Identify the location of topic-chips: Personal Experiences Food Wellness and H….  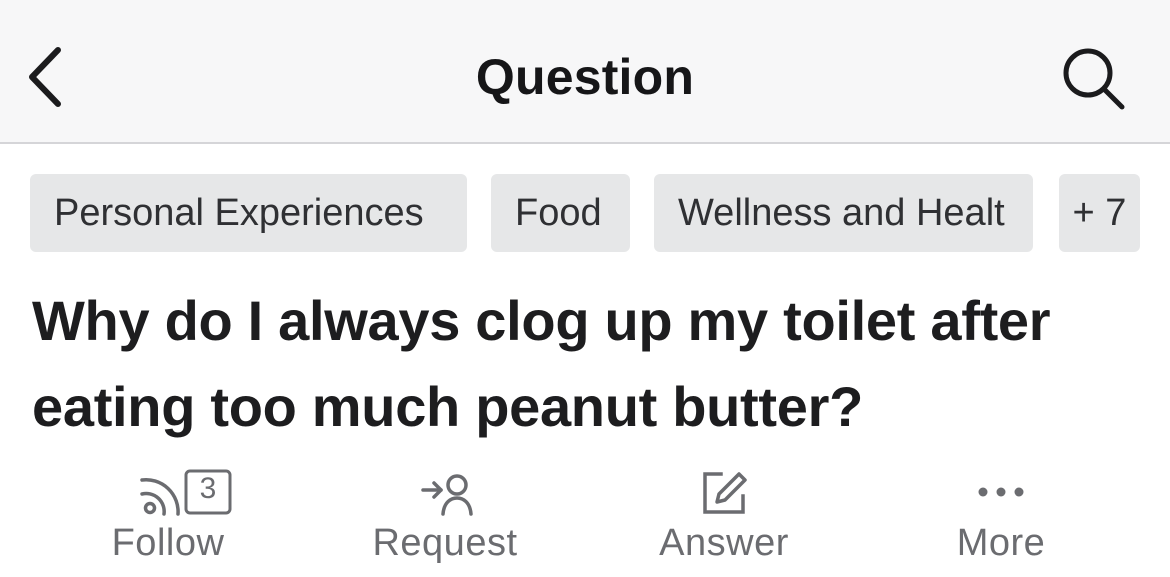
(600, 213).